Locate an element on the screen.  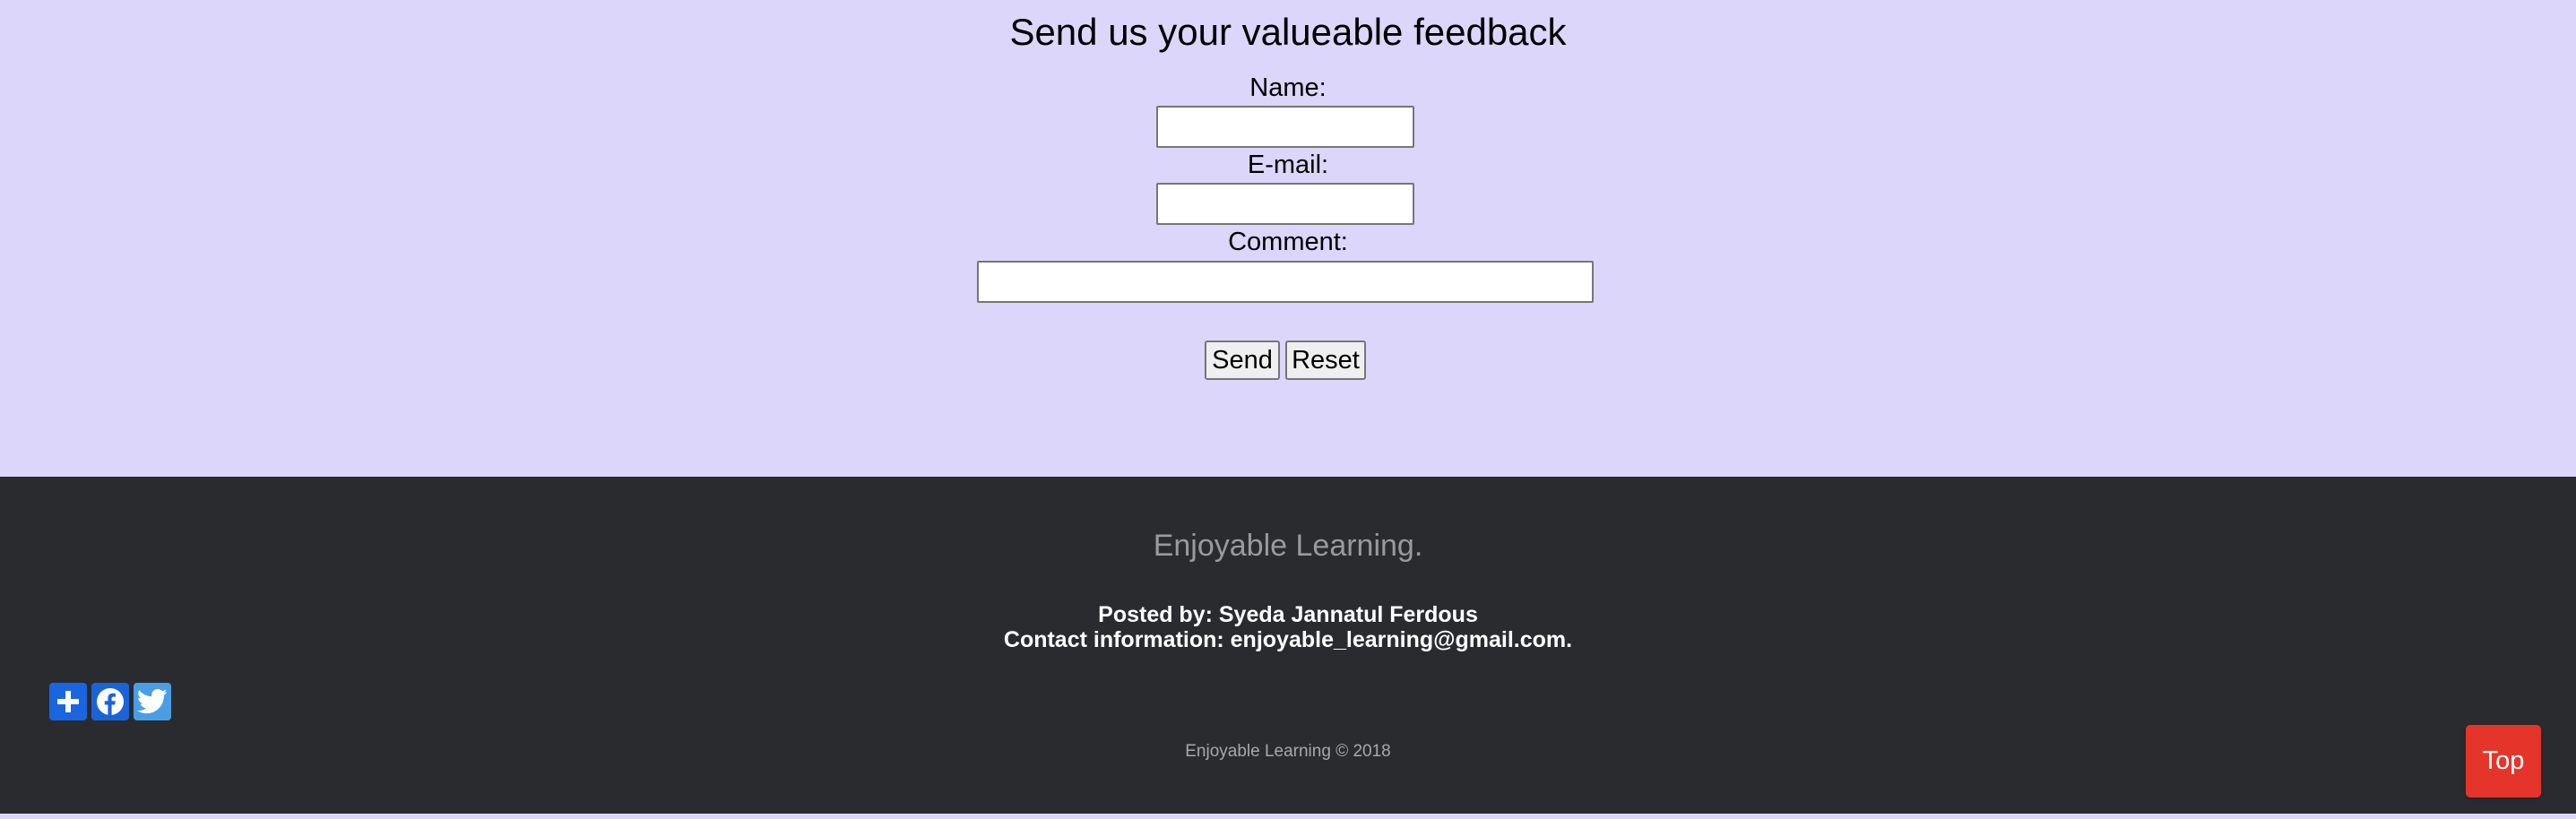
name-input is located at coordinates (1285, 127).